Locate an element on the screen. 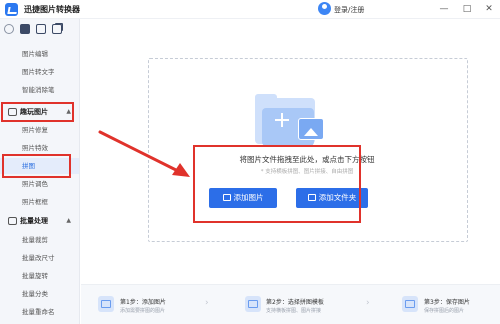 The image size is (500, 324). step1-add-image-icon is located at coordinates (106, 304).